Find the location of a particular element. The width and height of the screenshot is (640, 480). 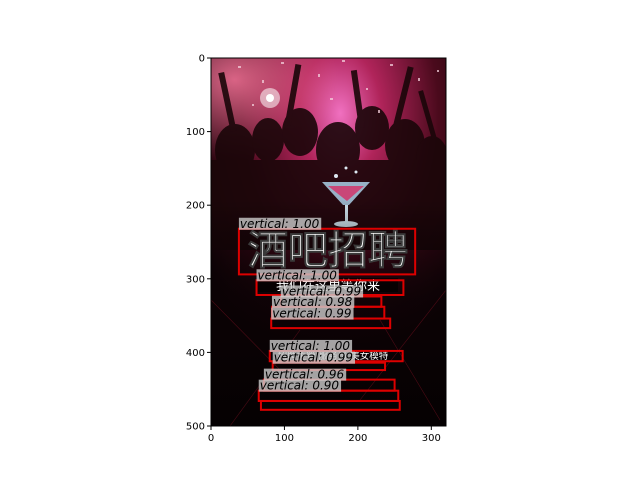

y-tick-label-0: 0 is located at coordinates (202, 59).